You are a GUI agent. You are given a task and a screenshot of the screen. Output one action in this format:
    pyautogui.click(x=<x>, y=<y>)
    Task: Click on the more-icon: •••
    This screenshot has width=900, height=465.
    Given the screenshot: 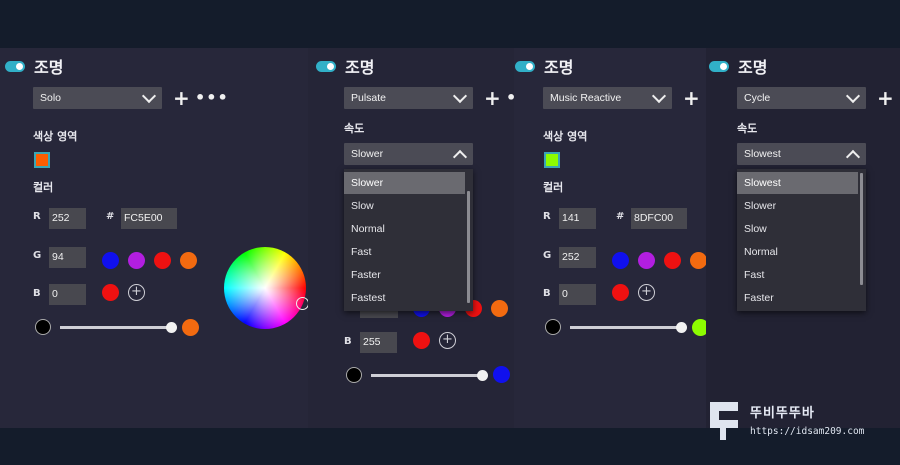 What is the action you would take?
    pyautogui.click(x=212, y=98)
    